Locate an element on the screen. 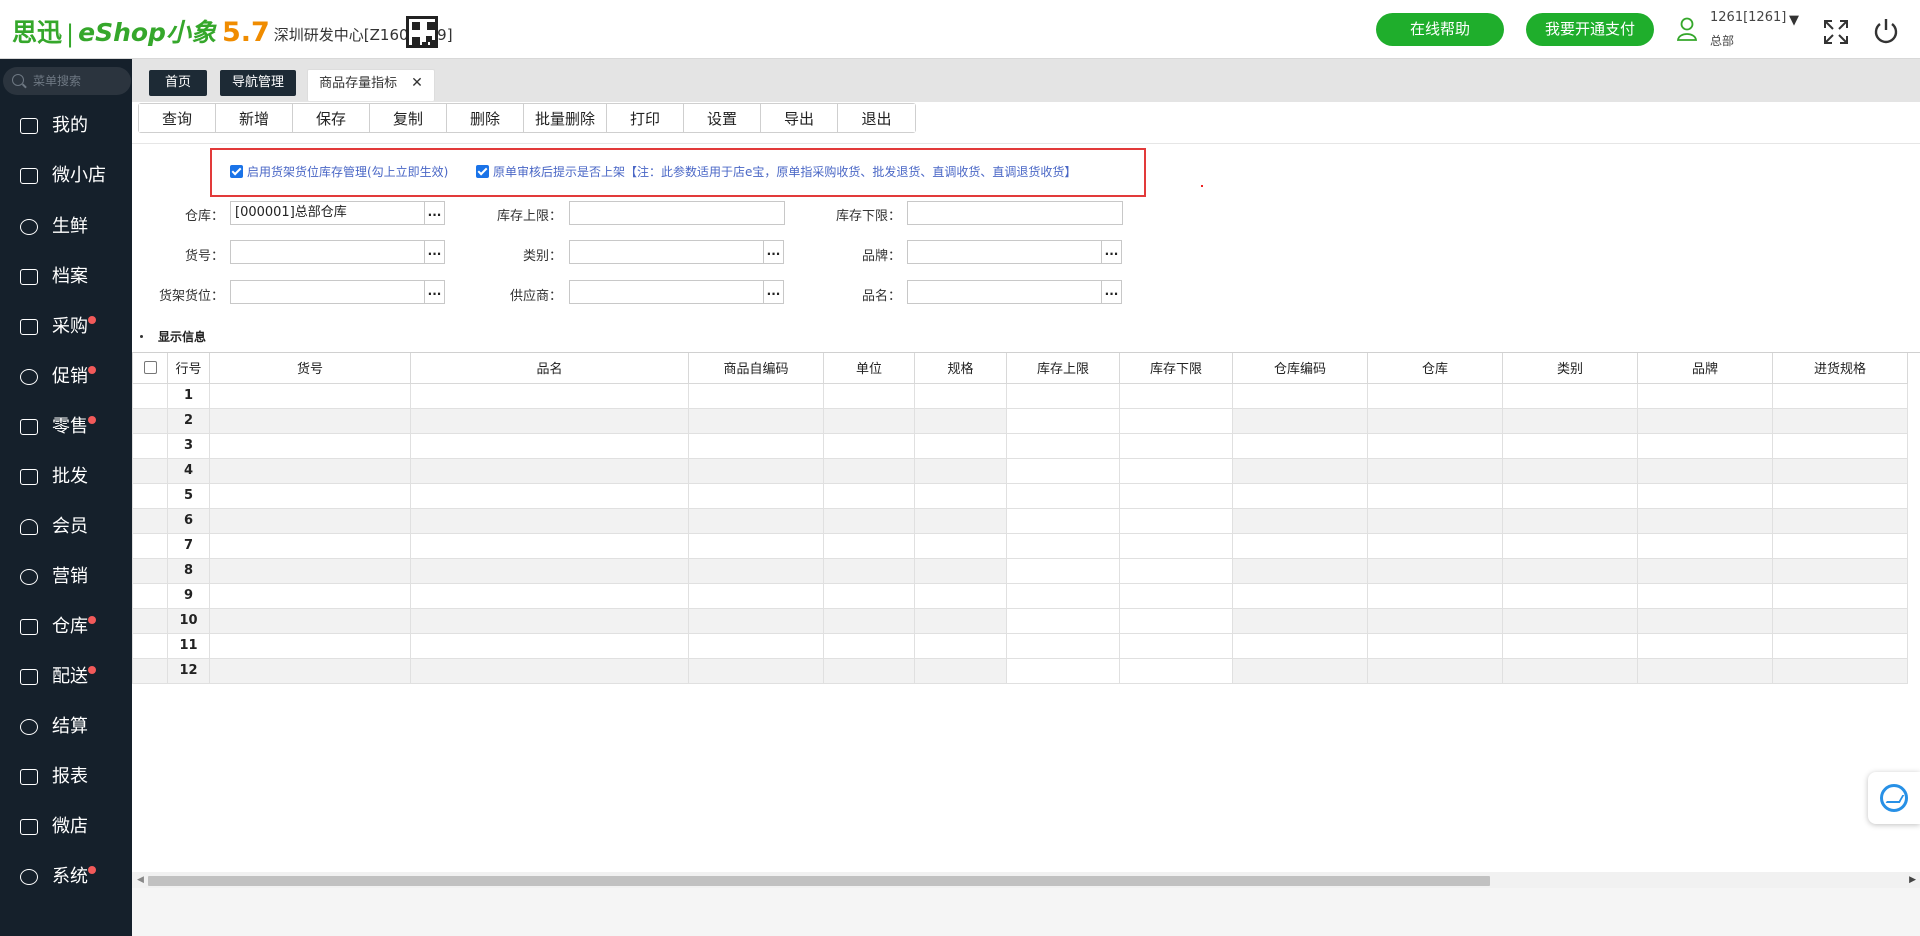 The image size is (1920, 936). tab-stock-indicator: 商品存量指标 ✕ is located at coordinates (371, 85).